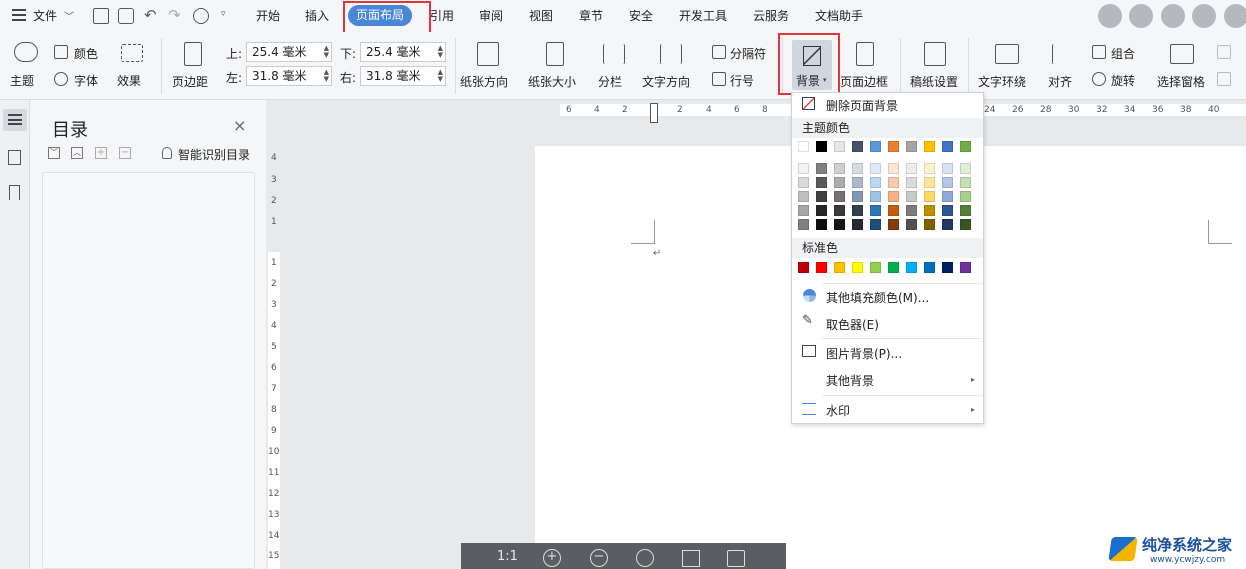 This screenshot has width=1246, height=569. What do you see at coordinates (719, 52) in the screenshot?
I see `breaks-icon` at bounding box center [719, 52].